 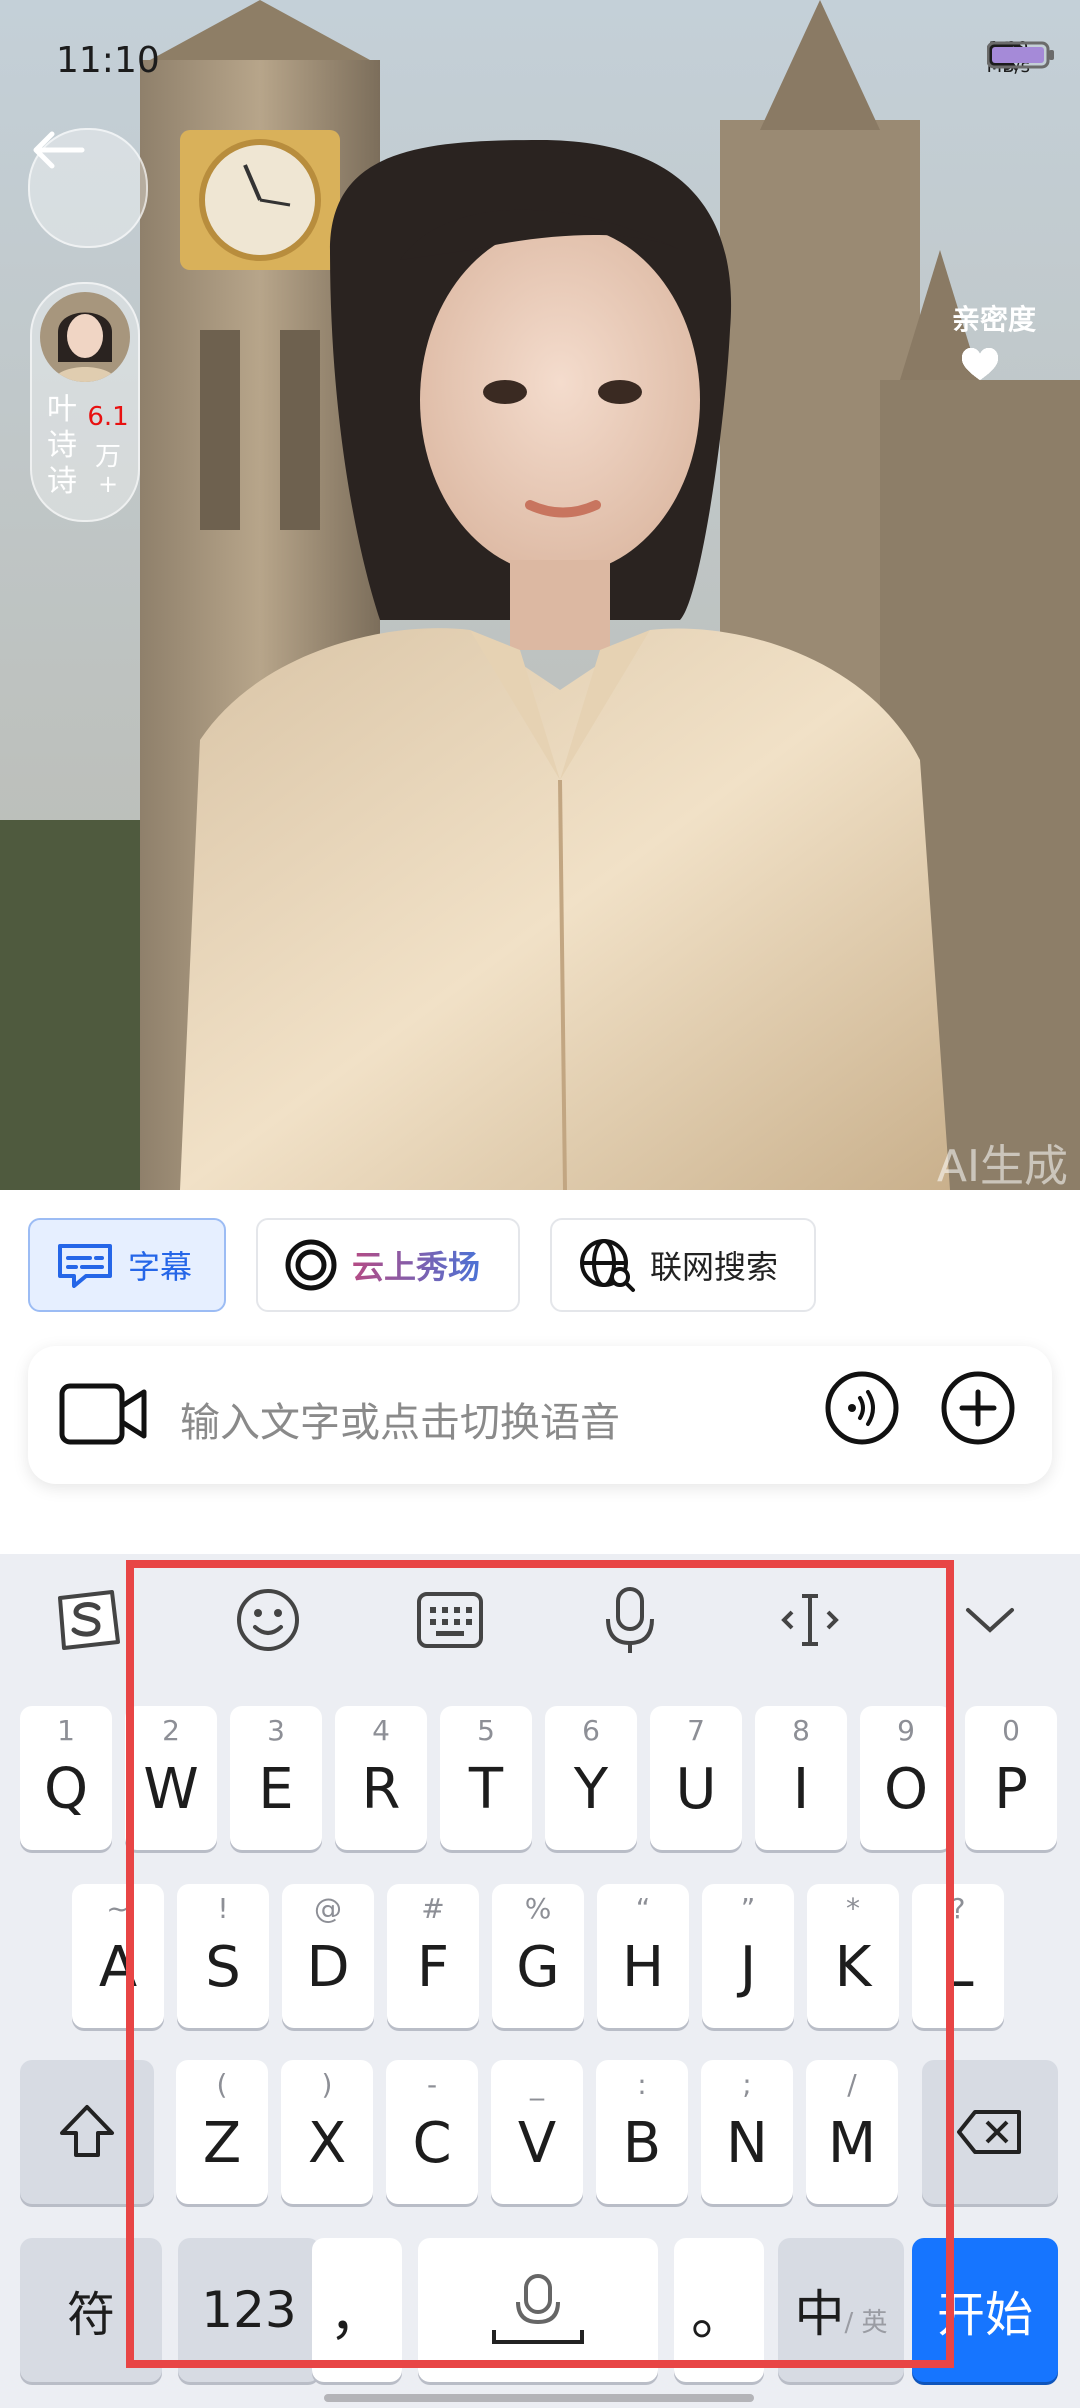 I want to click on letter-key: 1Q, so click(x=66, y=1778).